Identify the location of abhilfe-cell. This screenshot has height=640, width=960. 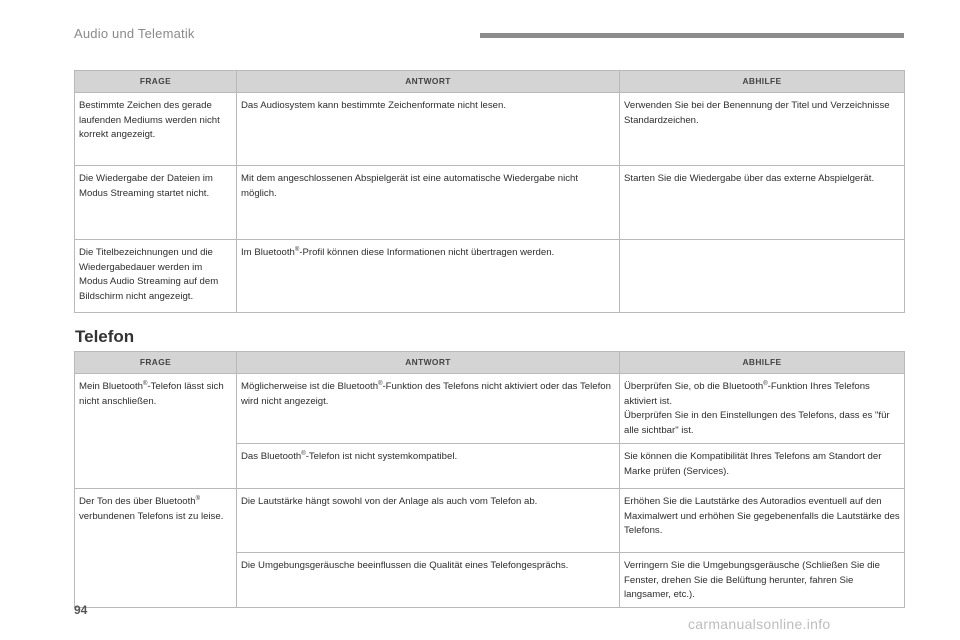
(762, 276).